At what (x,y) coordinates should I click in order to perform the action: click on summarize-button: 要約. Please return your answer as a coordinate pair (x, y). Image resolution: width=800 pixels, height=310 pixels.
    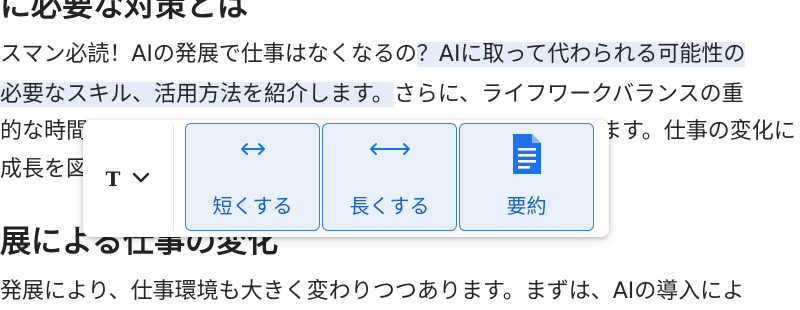
    Looking at the image, I should click on (526, 177).